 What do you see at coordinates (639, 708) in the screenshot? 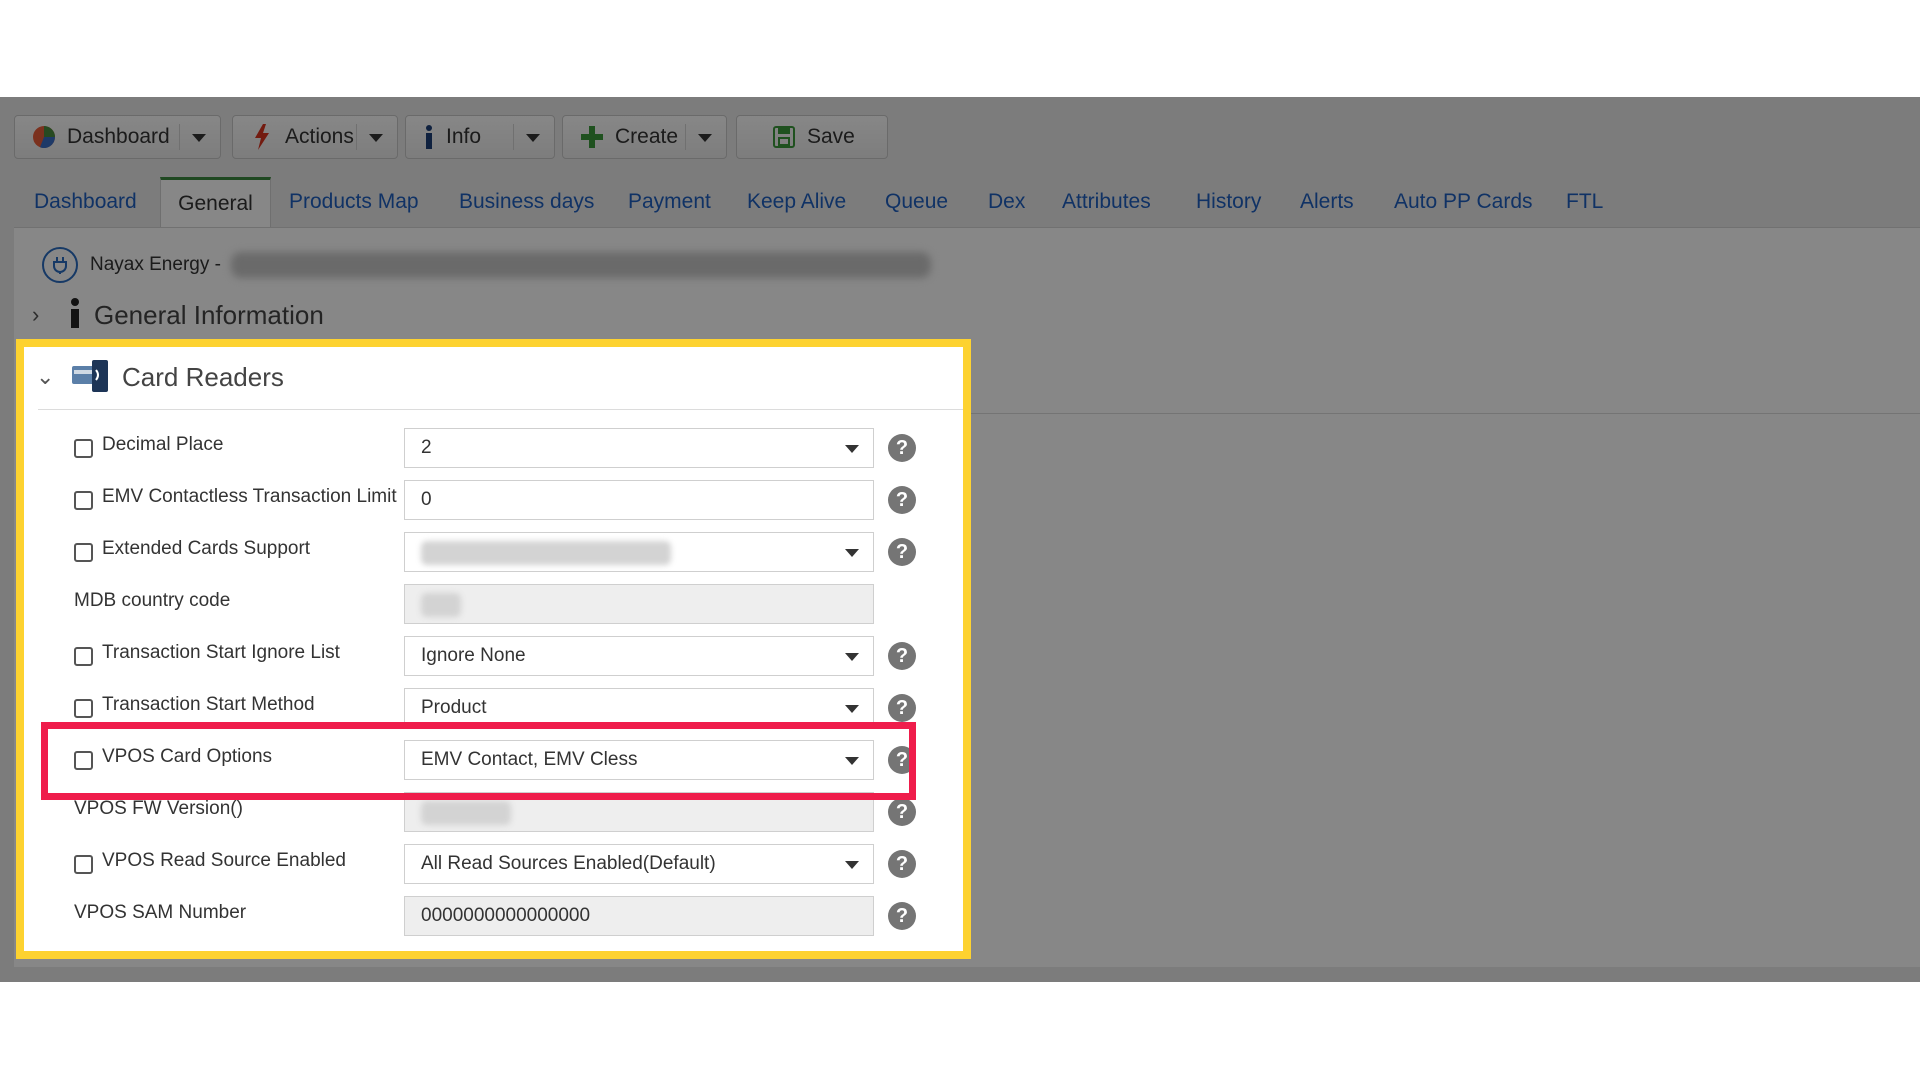
I see `transaction-start-method-select: Product` at bounding box center [639, 708].